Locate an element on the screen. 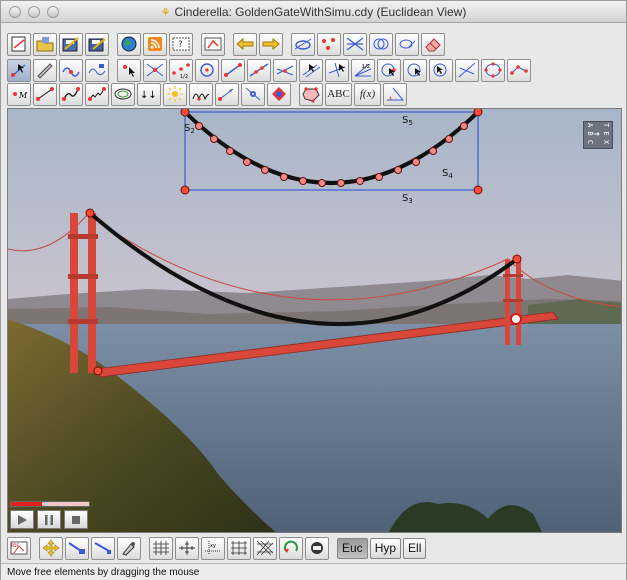 Image resolution: width=627 pixels, height=580 pixels. geometry-angle-button is located at coordinates (395, 94).